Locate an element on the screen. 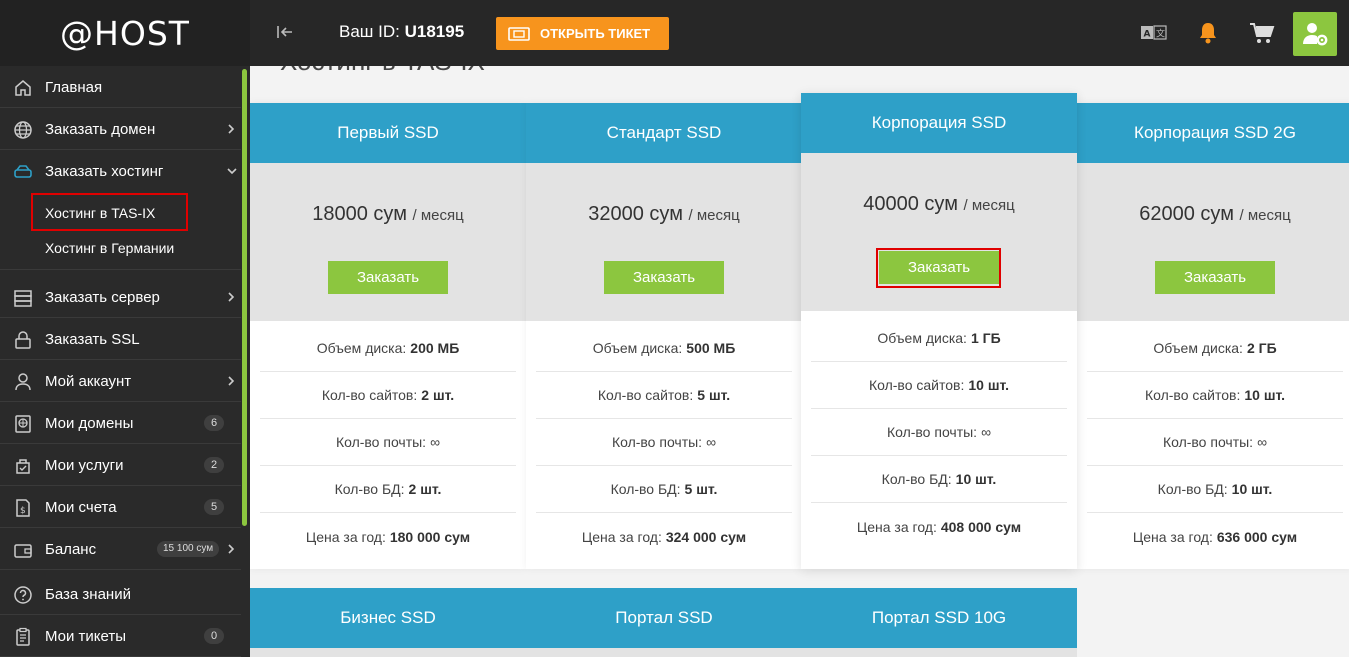 The width and height of the screenshot is (1349, 657). sidebar-item-order-domain: Заказать домен is located at coordinates (120, 129).